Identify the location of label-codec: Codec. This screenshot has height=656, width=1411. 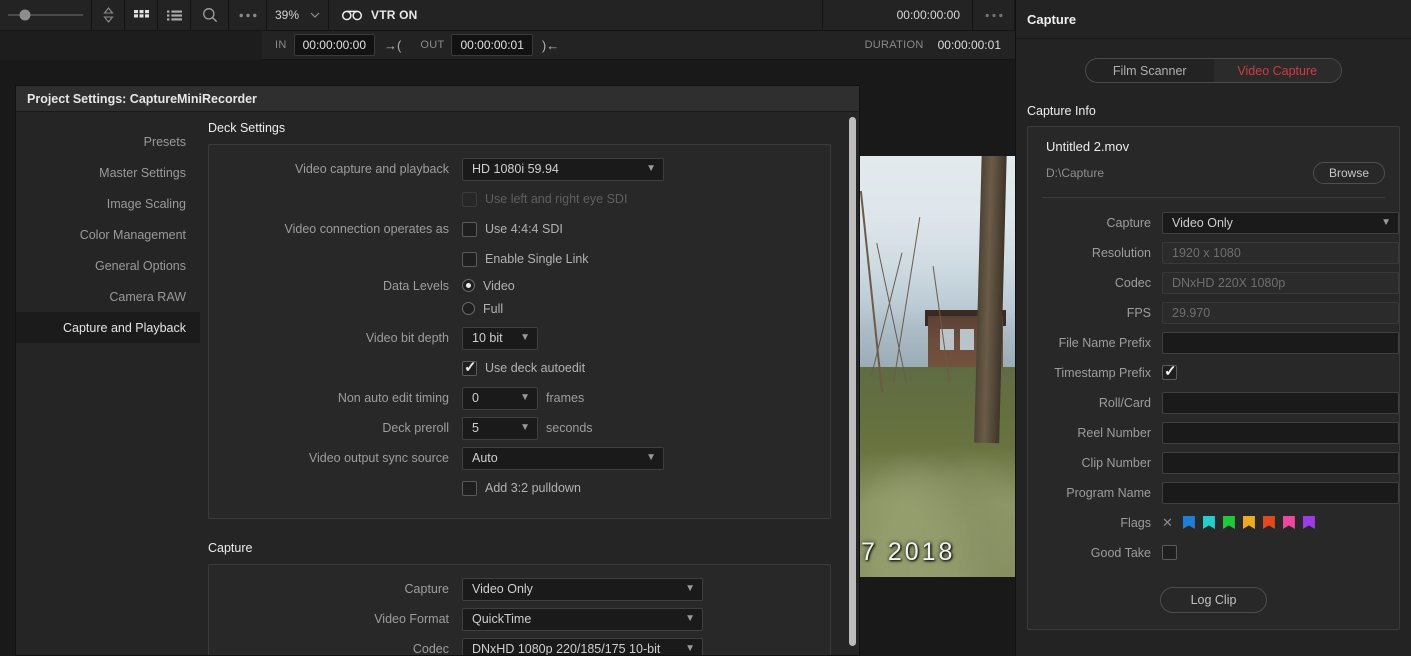
(430, 649).